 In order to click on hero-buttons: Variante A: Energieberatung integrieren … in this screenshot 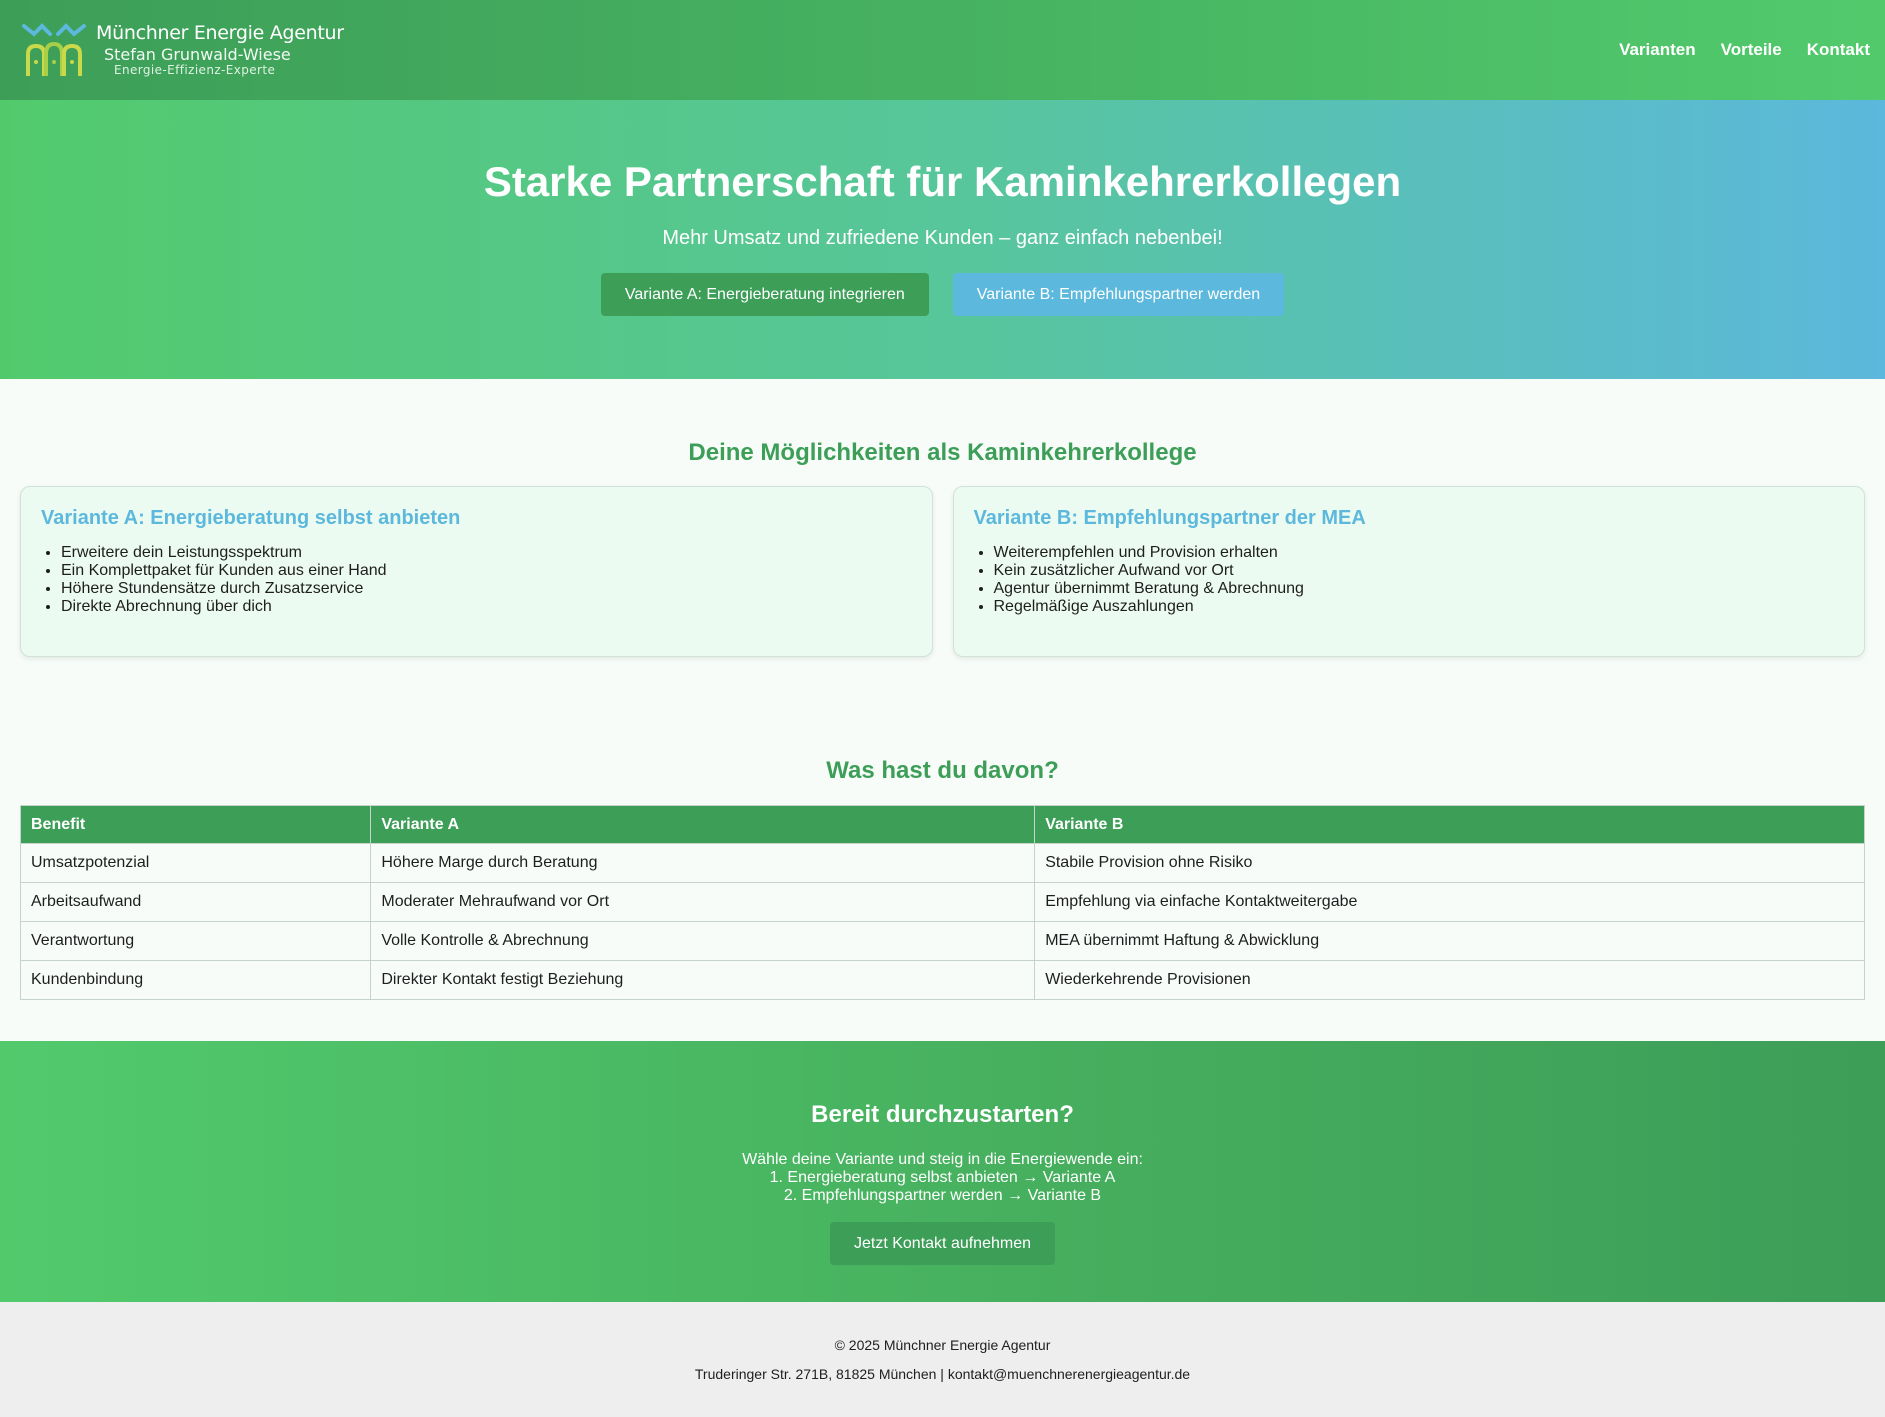, I will do `click(942, 294)`.